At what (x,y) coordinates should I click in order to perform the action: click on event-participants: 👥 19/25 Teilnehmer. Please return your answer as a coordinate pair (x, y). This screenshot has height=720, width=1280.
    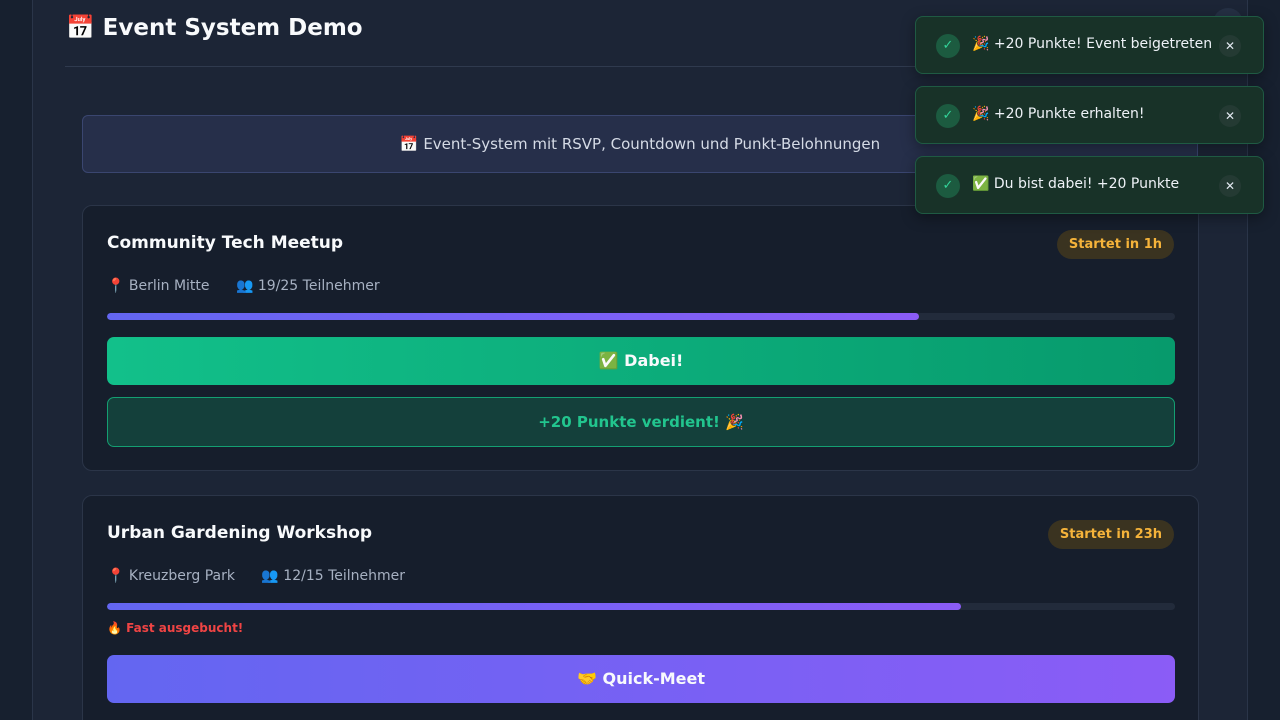
    Looking at the image, I should click on (307, 286).